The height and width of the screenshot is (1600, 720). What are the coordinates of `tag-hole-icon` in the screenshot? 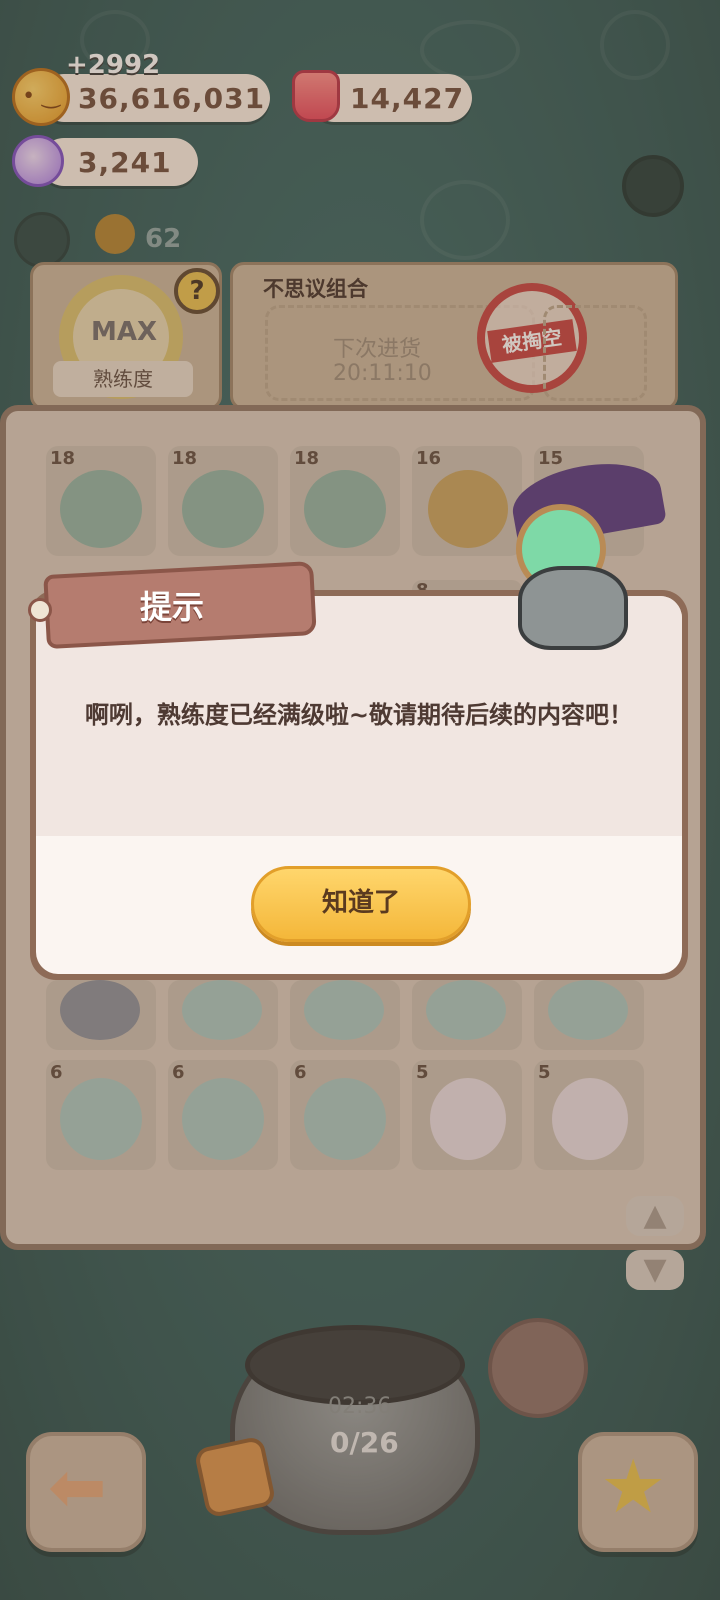 It's located at (40, 610).